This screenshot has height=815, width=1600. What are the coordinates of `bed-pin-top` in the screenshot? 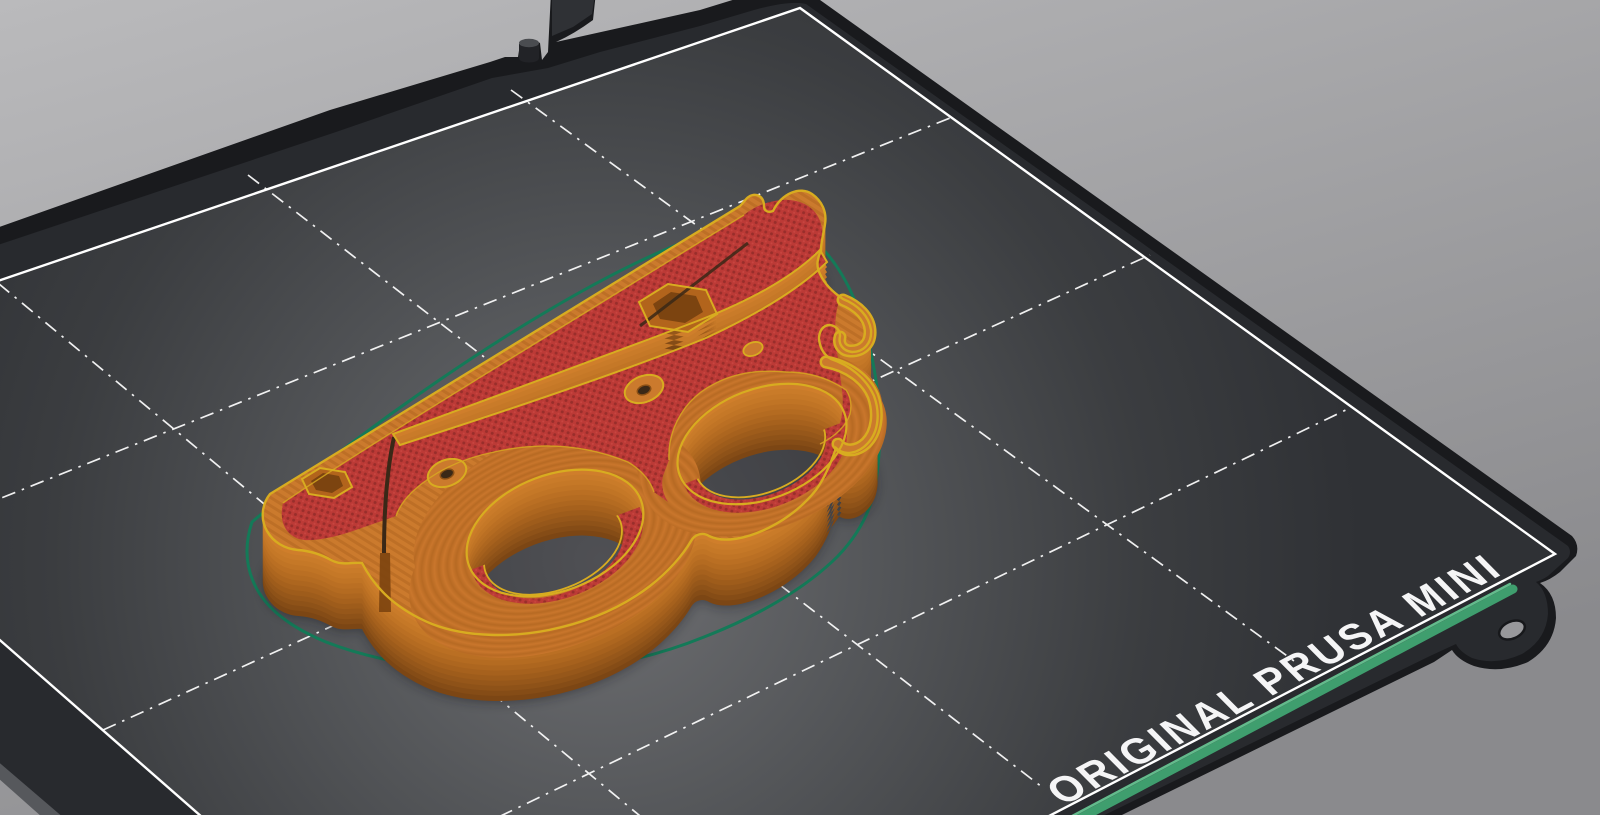 It's located at (529, 43).